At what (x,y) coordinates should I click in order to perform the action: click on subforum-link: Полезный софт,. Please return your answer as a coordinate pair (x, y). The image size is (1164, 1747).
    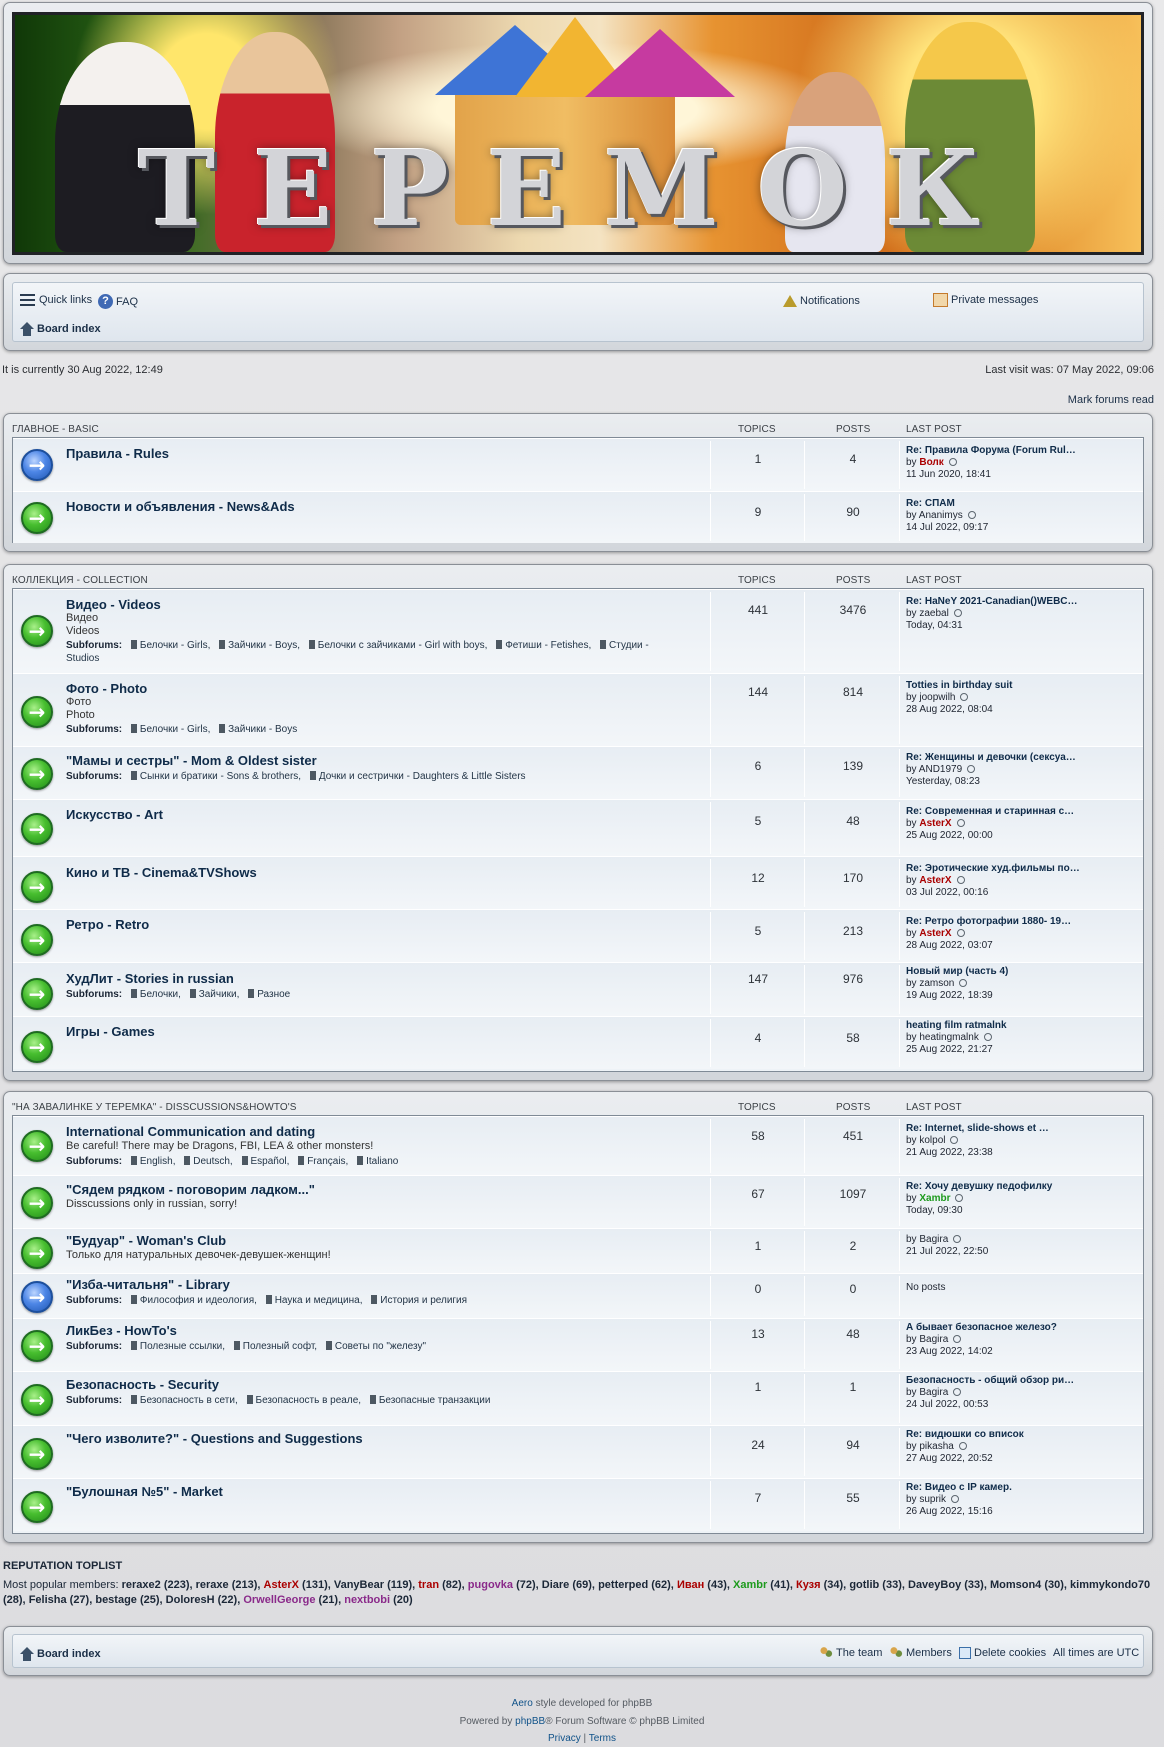
    Looking at the image, I should click on (280, 1346).